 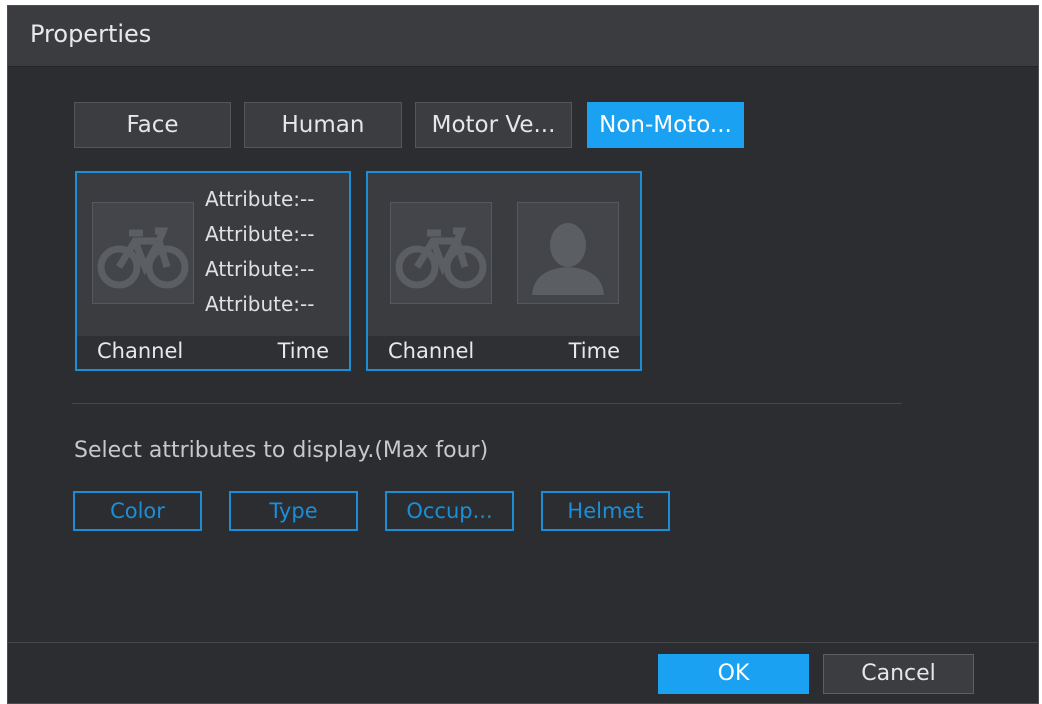 I want to click on dialog-title-bar: Properties, so click(x=523, y=36).